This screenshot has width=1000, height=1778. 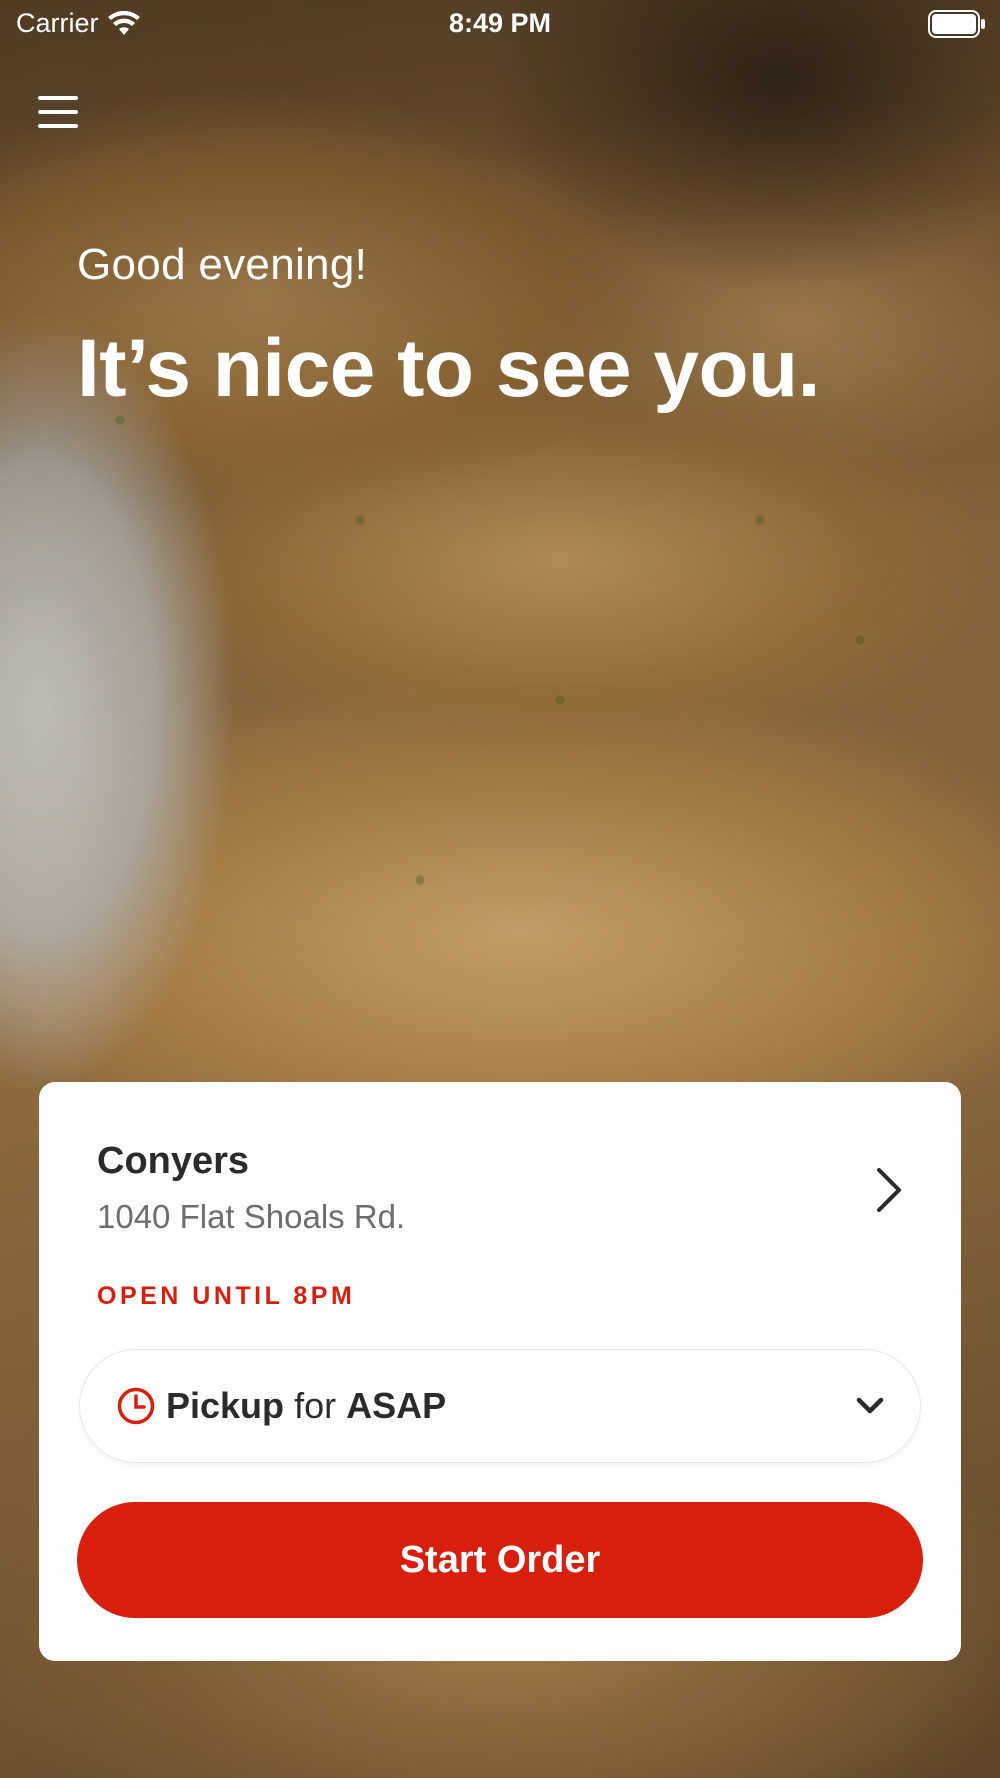 What do you see at coordinates (870, 1406) in the screenshot?
I see `chevron-down-icon` at bounding box center [870, 1406].